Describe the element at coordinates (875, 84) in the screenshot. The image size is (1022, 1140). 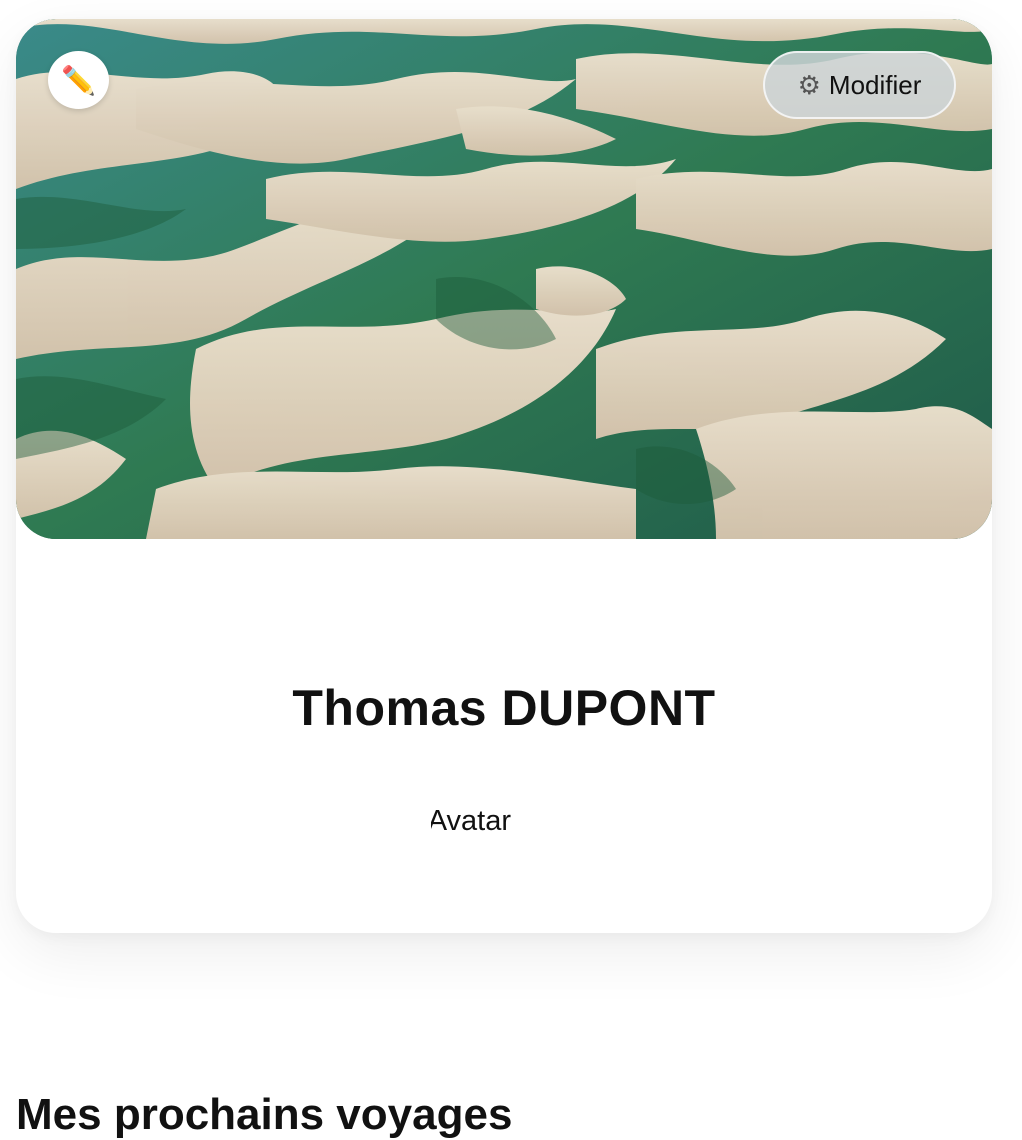
I see `modify-button-label: Modifier` at that location.